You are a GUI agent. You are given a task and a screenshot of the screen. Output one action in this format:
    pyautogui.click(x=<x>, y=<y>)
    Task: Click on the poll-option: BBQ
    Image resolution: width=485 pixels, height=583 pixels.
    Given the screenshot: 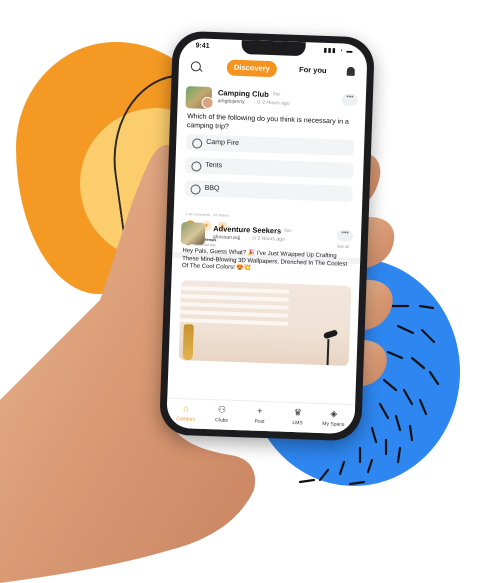 What is the action you would take?
    pyautogui.click(x=268, y=191)
    